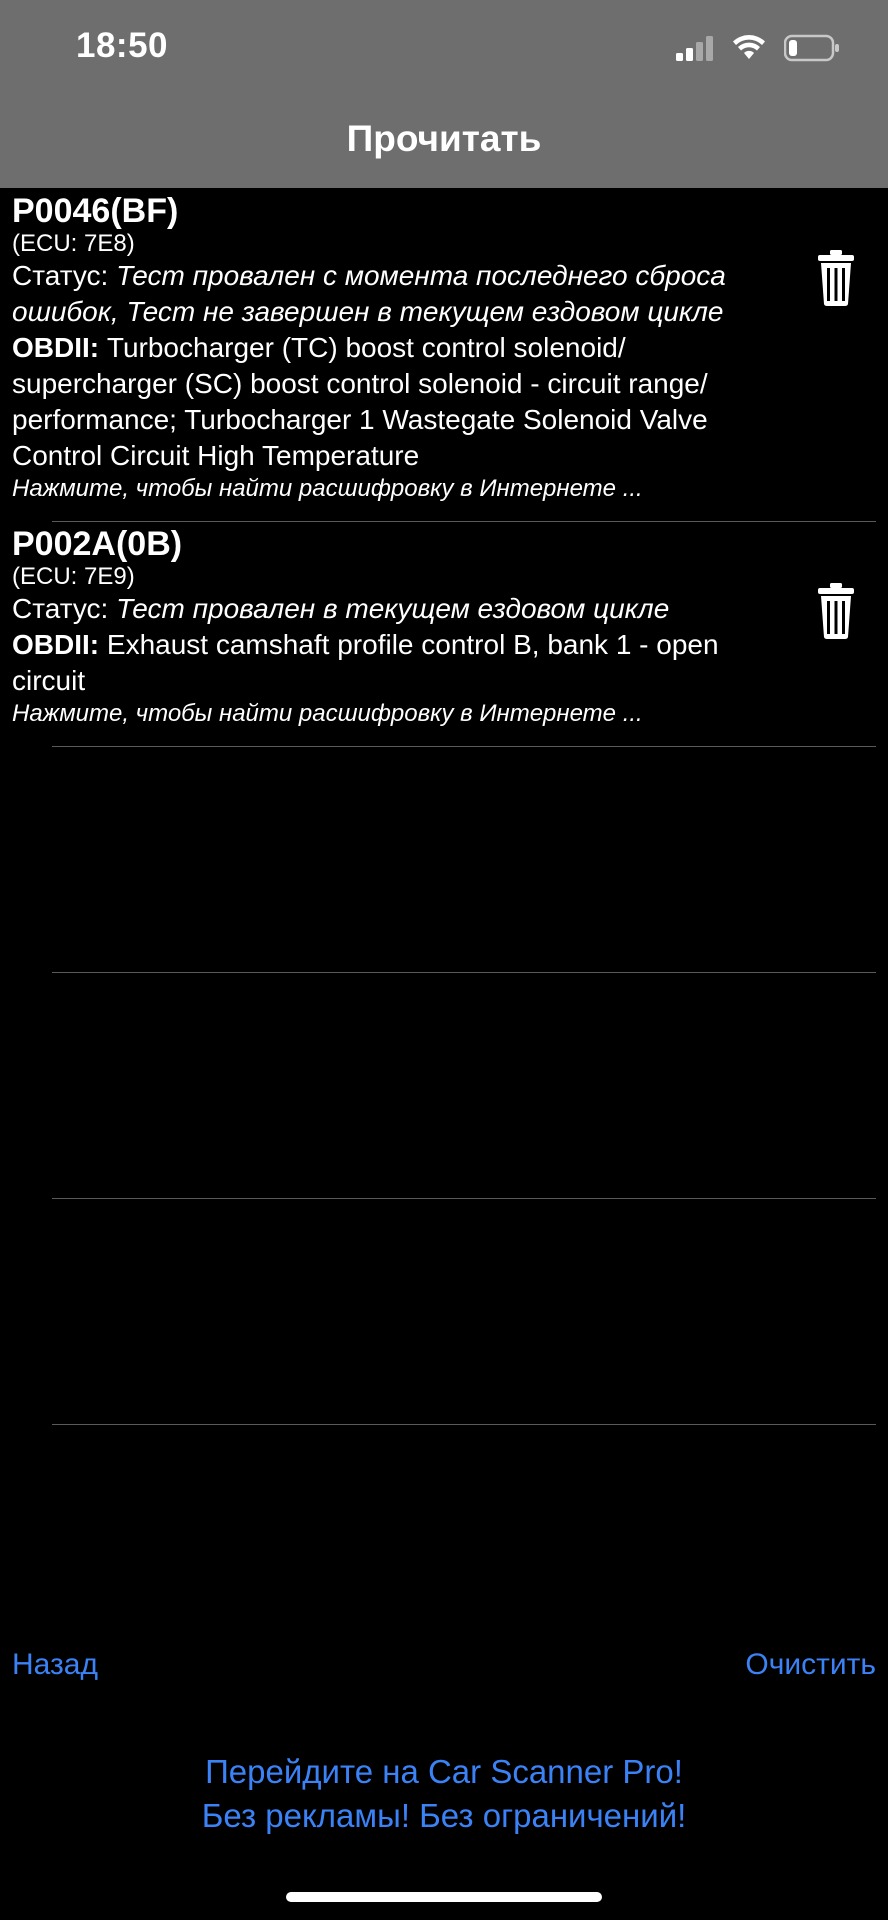 This screenshot has width=888, height=1920. Describe the element at coordinates (55, 1665) in the screenshot. I see `back-button: Назад` at that location.